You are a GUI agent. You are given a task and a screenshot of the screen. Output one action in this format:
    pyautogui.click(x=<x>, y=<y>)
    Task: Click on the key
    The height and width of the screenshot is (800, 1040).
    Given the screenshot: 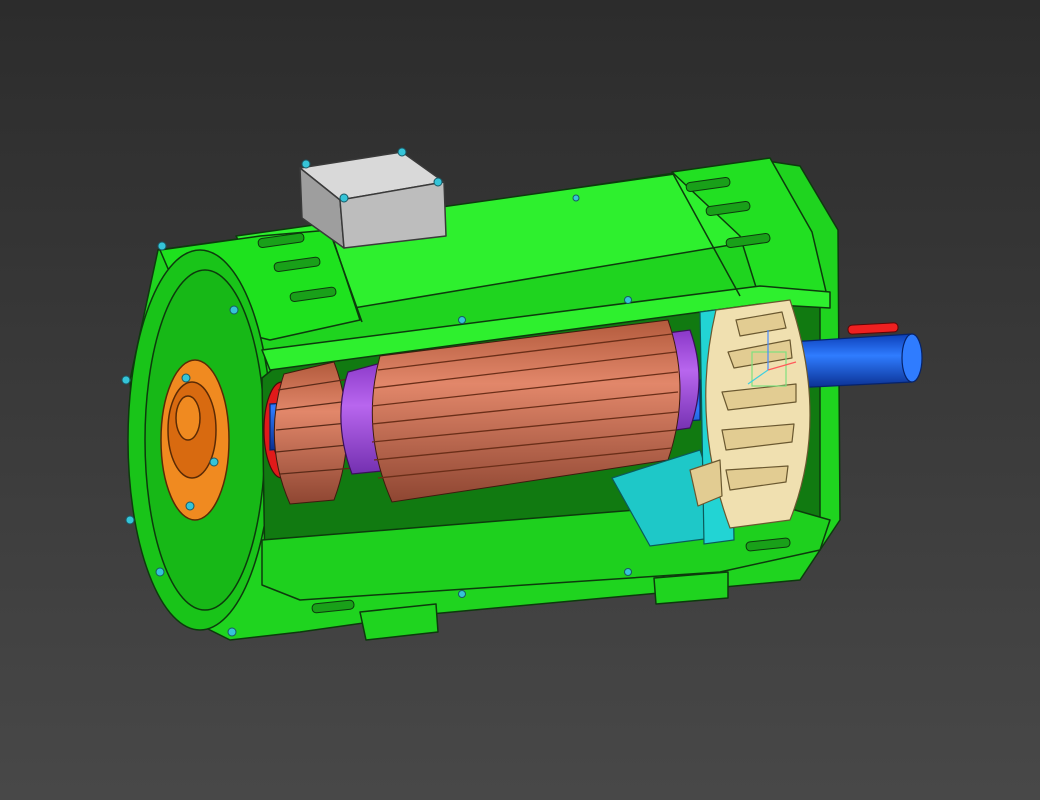 What is the action you would take?
    pyautogui.click(x=873, y=328)
    